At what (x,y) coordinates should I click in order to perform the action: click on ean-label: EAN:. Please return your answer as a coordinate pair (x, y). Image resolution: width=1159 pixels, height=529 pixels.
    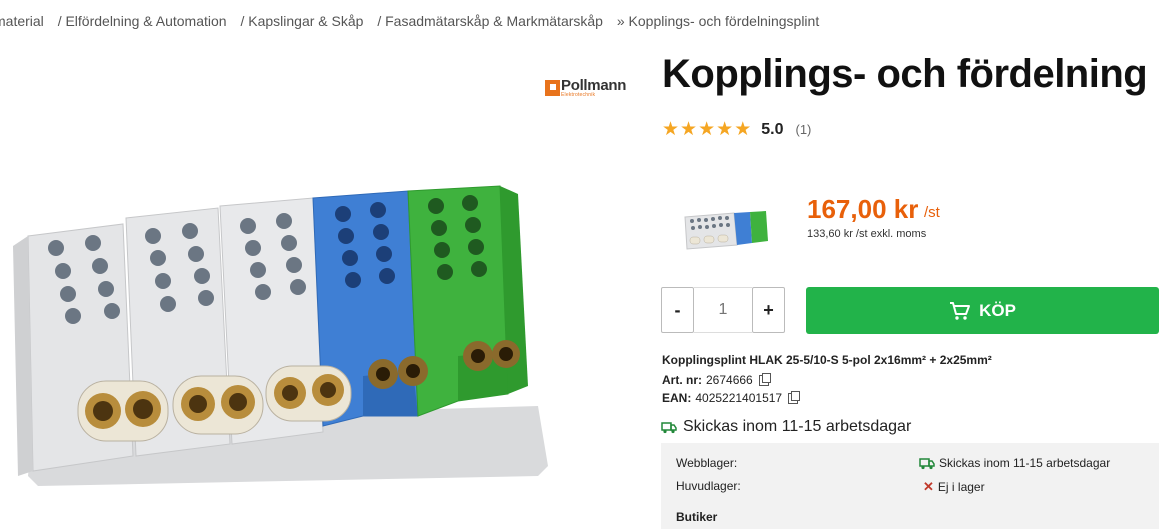
    Looking at the image, I should click on (677, 398).